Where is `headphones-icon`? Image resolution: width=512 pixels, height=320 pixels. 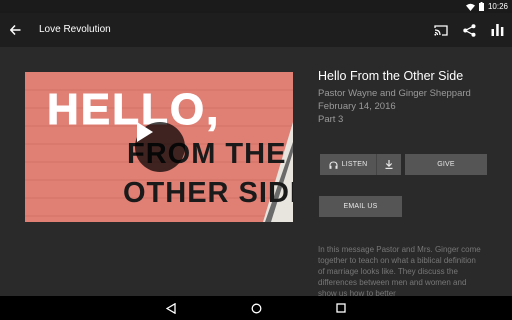 headphones-icon is located at coordinates (333, 164).